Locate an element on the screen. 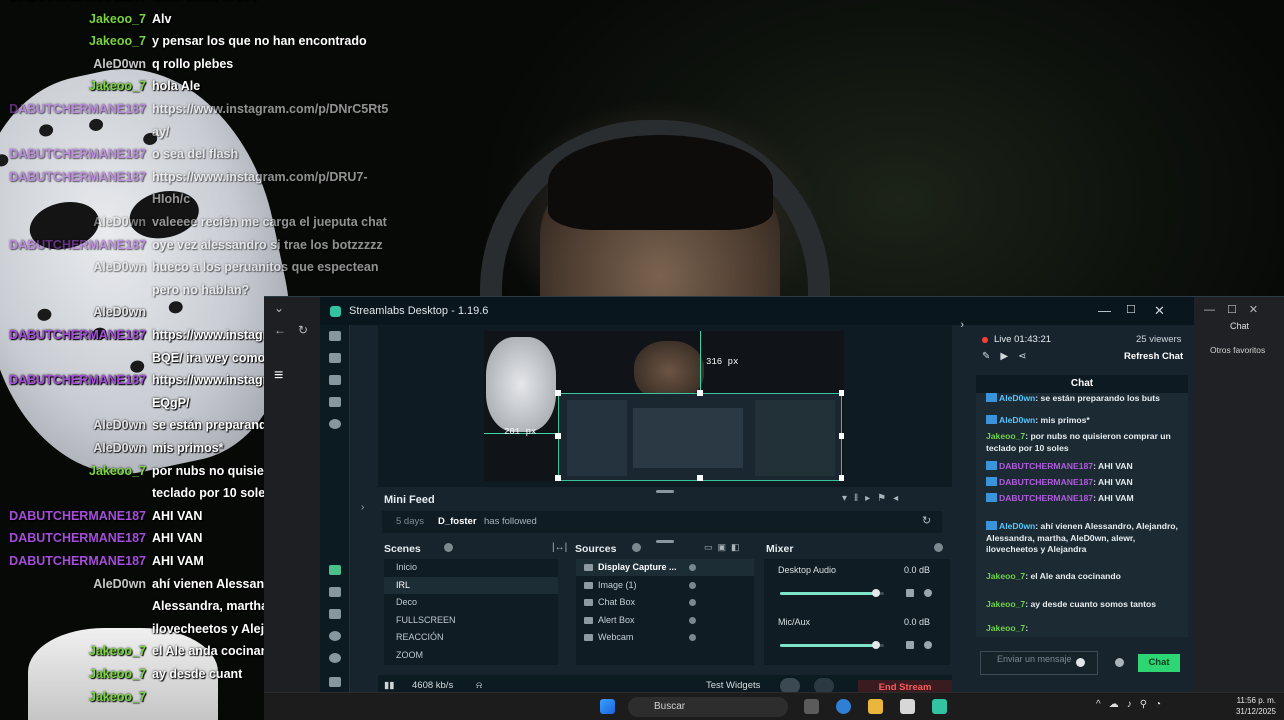  profile-icon is located at coordinates (335, 682).